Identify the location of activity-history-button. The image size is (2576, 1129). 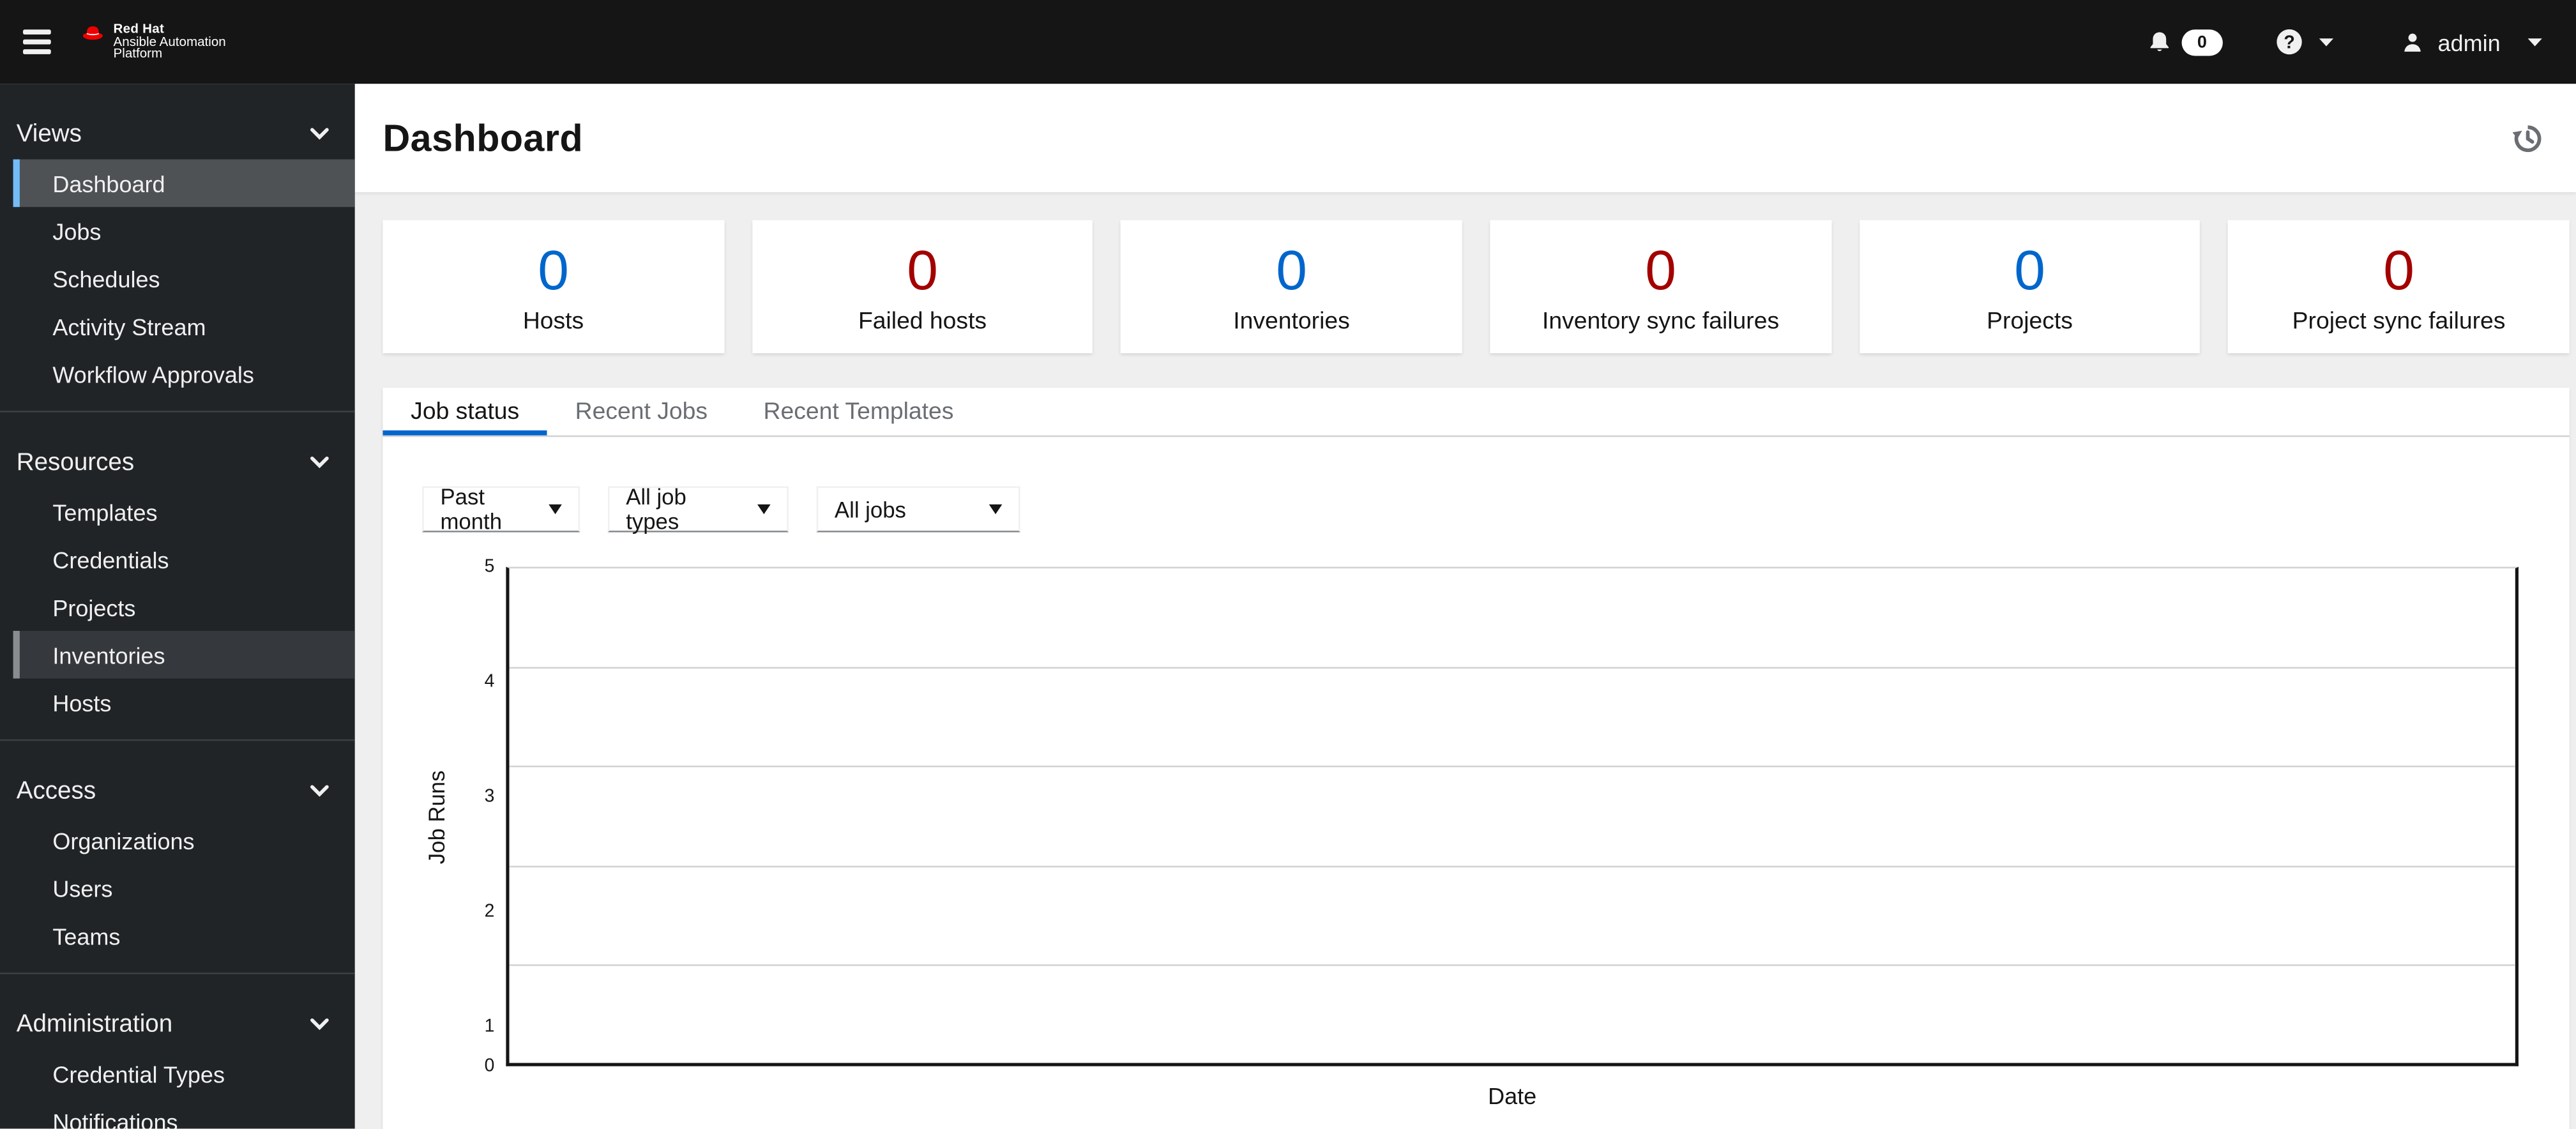
(2527, 138).